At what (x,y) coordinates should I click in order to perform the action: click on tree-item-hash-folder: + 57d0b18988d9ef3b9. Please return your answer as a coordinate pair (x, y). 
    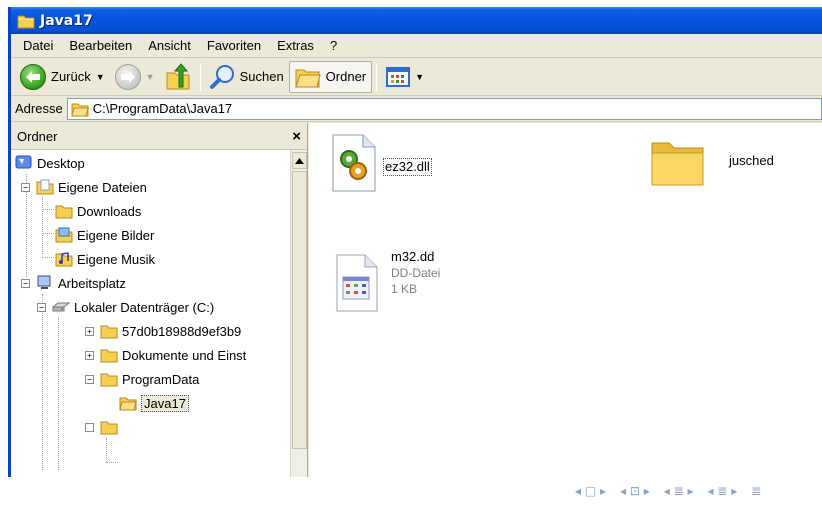
    Looking at the image, I should click on (163, 331).